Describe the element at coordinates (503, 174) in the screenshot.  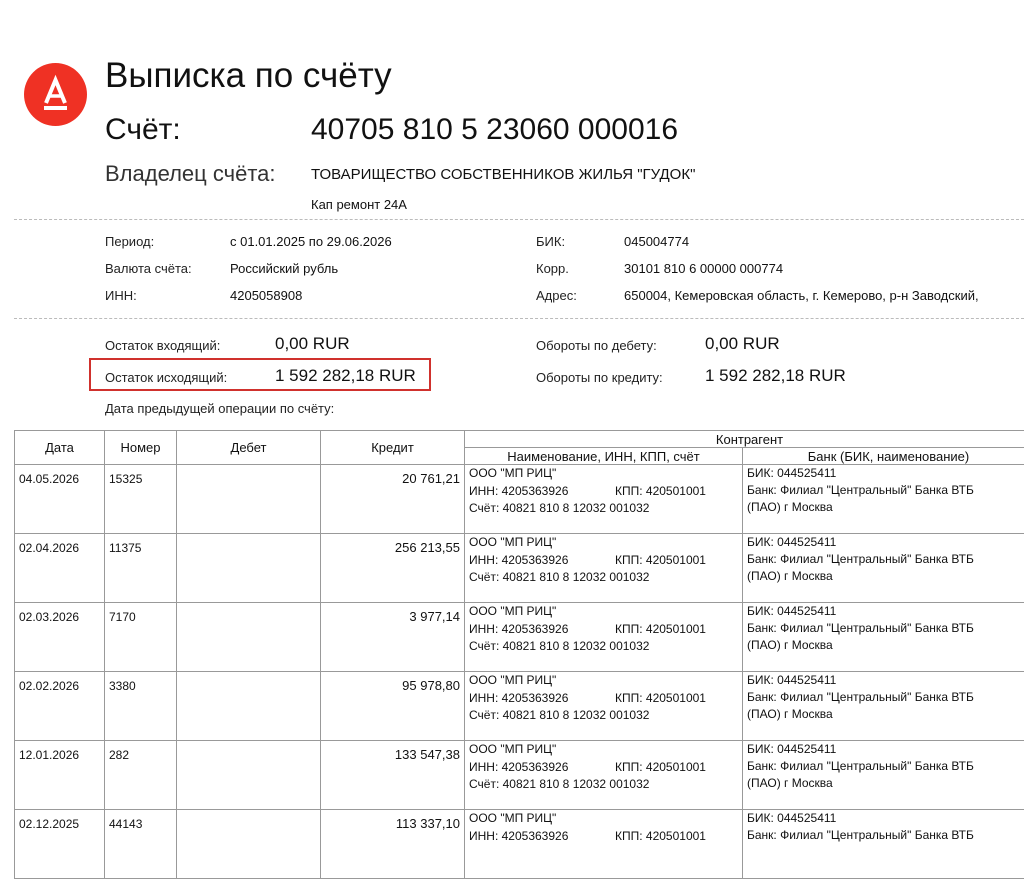
I see `owner-name: ТОВАРИЩЕСТВО СОБСТВЕННИКОВ ЖИЛЬЯ "ГУДОК"` at that location.